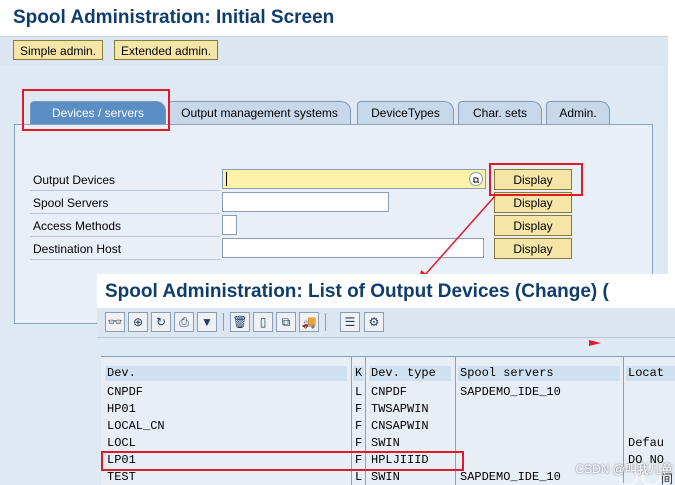 The image size is (675, 485). Describe the element at coordinates (666, 478) in the screenshot. I see `corner-text: 间` at that location.